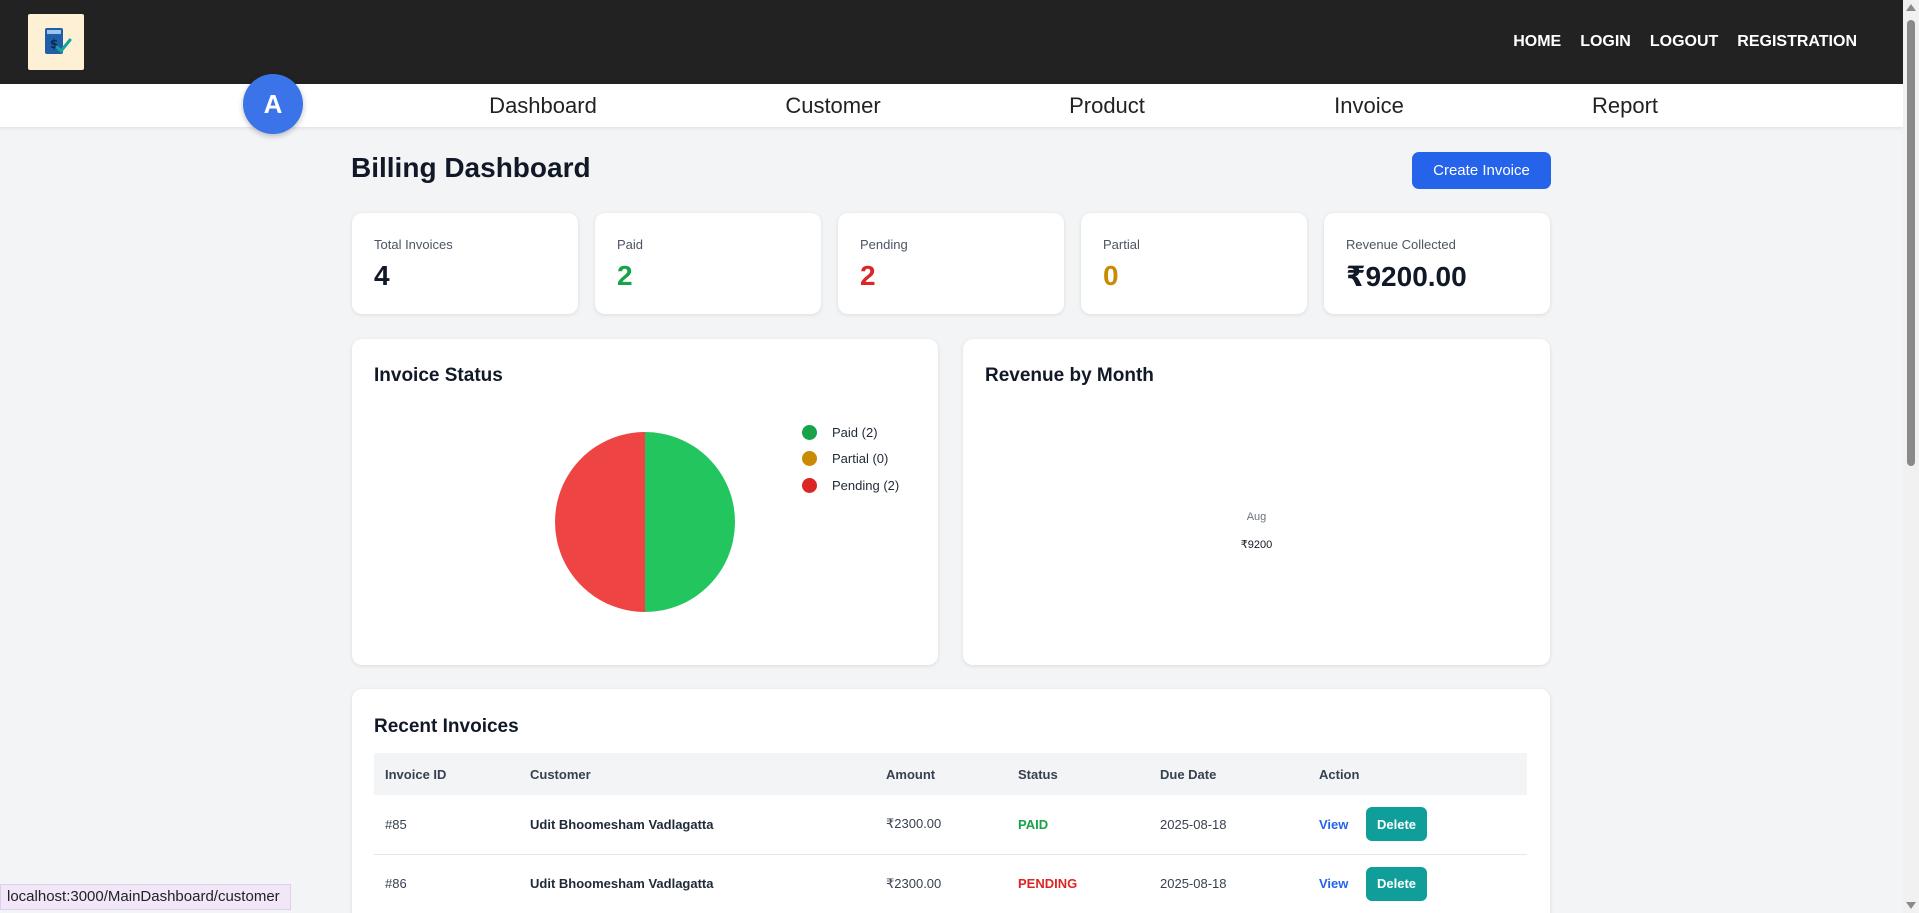 The width and height of the screenshot is (1919, 913). I want to click on nav-registration-link: REGISTRATION, so click(1797, 42).